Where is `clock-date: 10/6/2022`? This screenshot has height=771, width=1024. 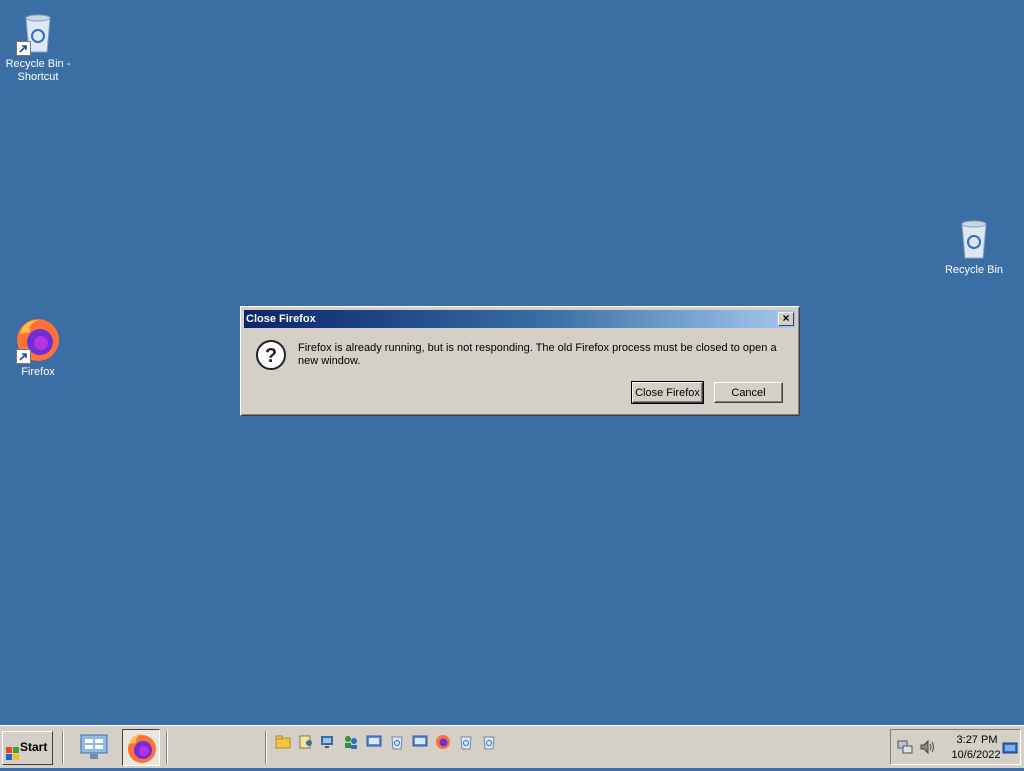 clock-date: 10/6/2022 is located at coordinates (976, 755).